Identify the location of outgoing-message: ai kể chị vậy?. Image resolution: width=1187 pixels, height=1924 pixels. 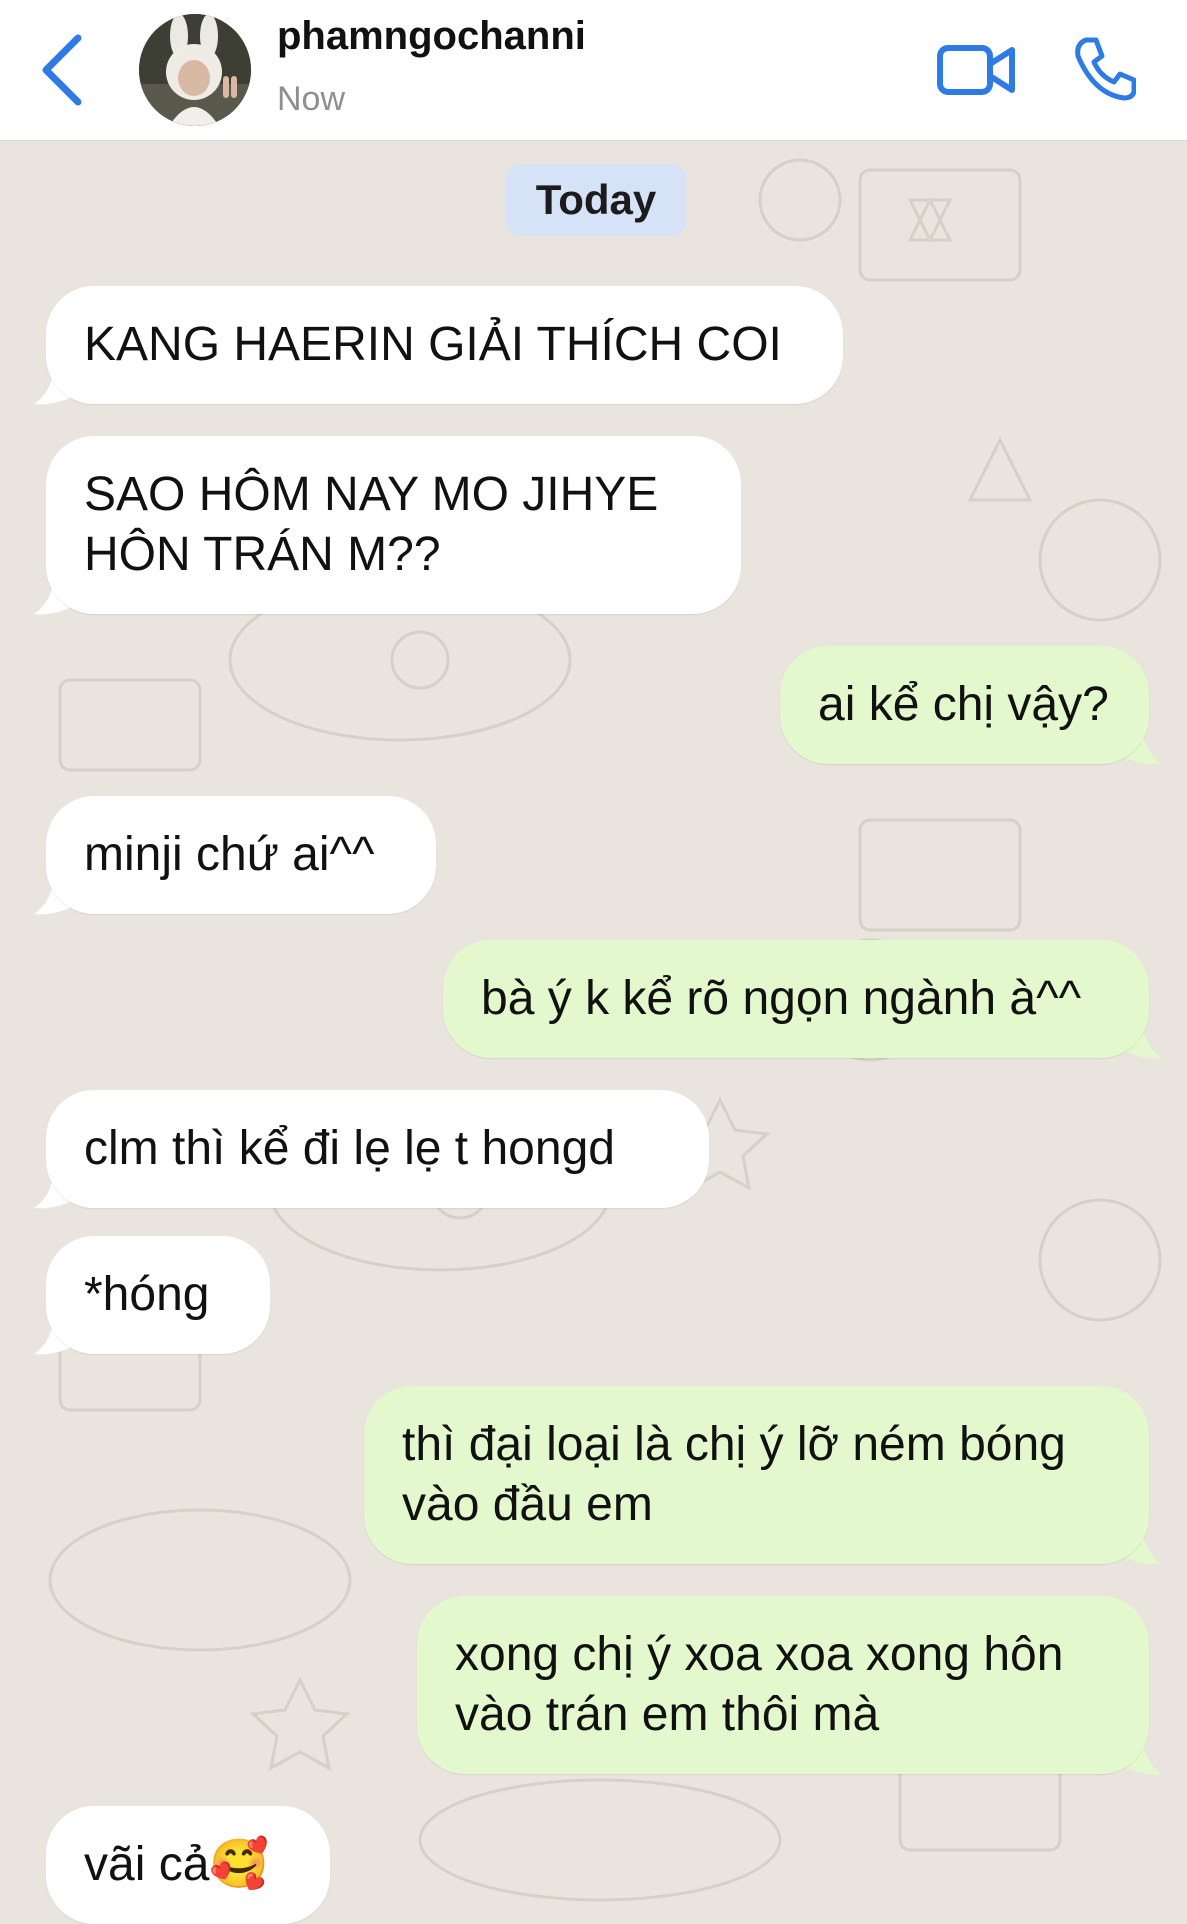
(964, 705).